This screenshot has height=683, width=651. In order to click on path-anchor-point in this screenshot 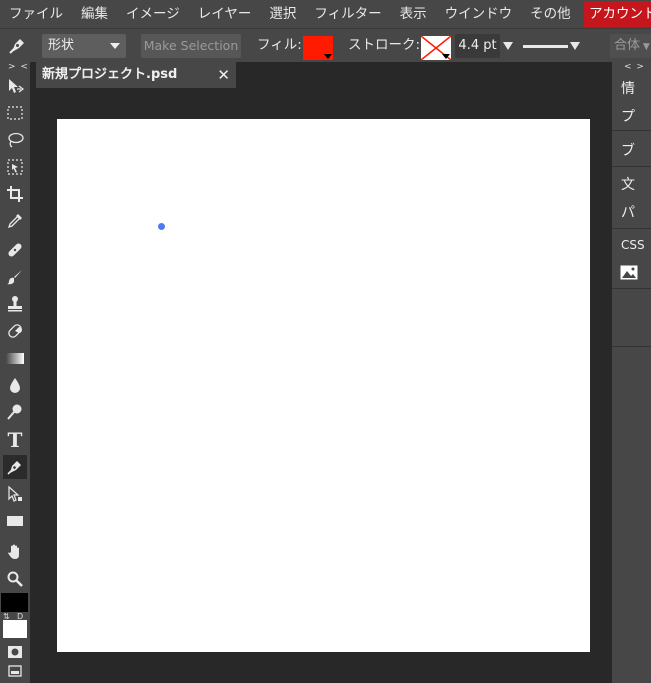, I will do `click(161, 226)`.